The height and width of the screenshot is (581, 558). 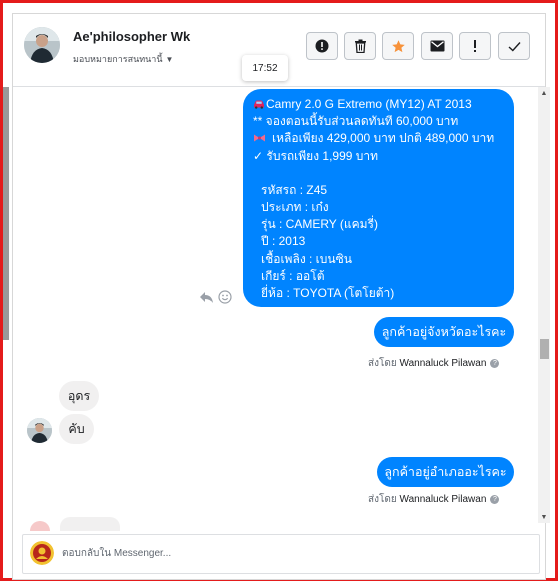 What do you see at coordinates (42, 553) in the screenshot?
I see `page-avatar` at bounding box center [42, 553].